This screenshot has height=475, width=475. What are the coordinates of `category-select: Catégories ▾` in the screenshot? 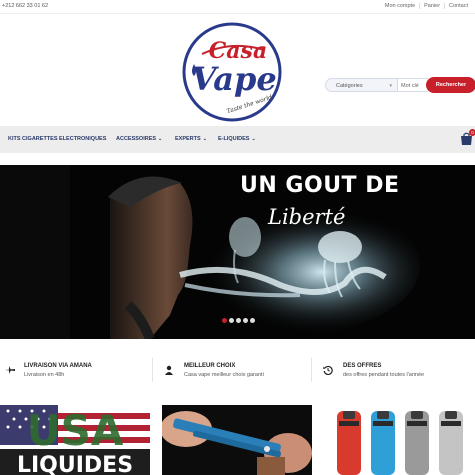 It's located at (361, 85).